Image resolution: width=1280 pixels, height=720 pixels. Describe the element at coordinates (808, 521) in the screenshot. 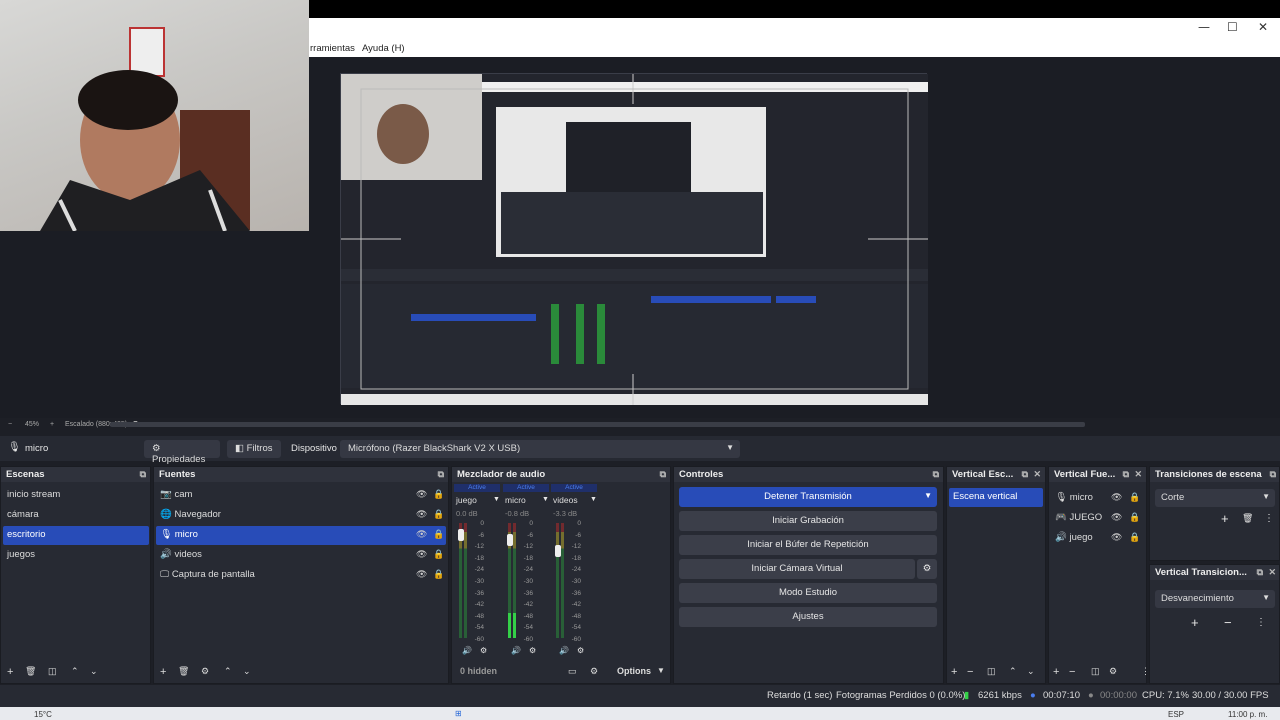

I see `start-recording-button: Iniciar Grabación` at that location.